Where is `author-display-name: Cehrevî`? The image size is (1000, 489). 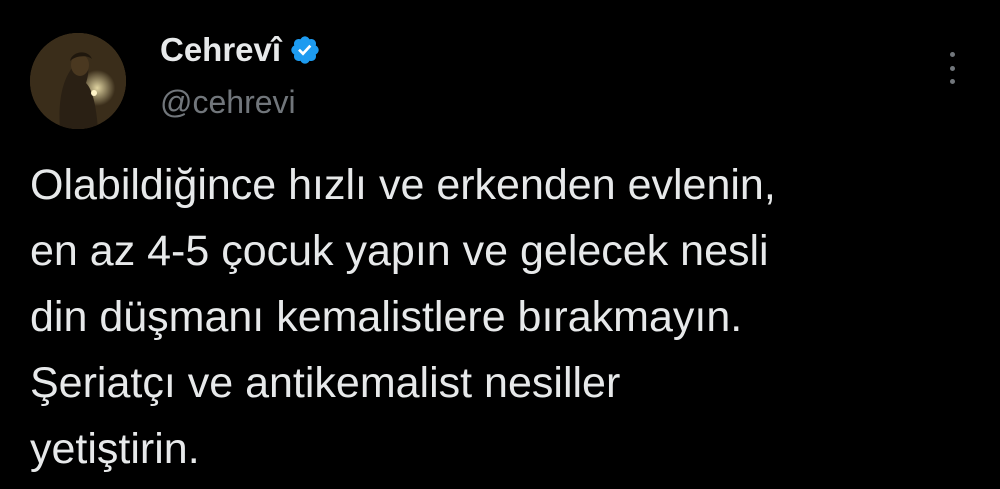 author-display-name: Cehrevî is located at coordinates (220, 50).